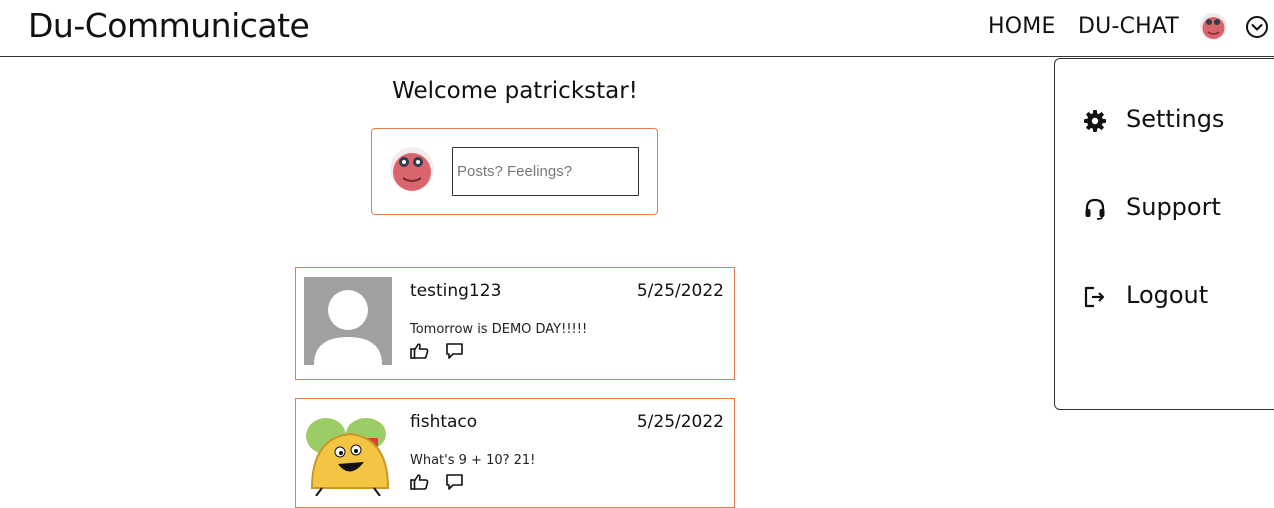 This screenshot has height=508, width=1274. What do you see at coordinates (499, 329) in the screenshot?
I see `post-text: Tomorrow is DEMO DAY!!!!!` at bounding box center [499, 329].